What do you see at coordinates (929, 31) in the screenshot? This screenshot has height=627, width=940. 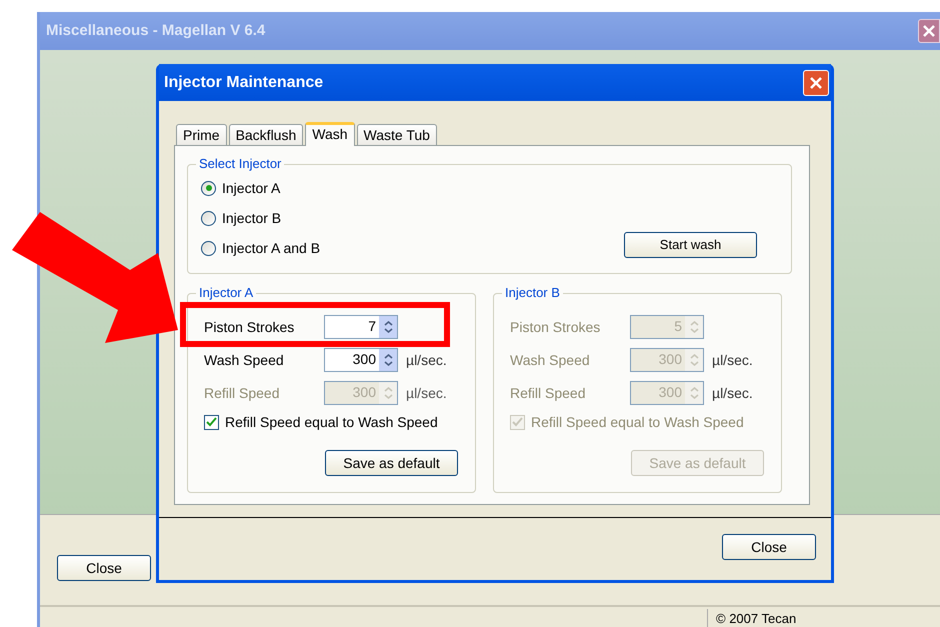 I see `close-icon` at bounding box center [929, 31].